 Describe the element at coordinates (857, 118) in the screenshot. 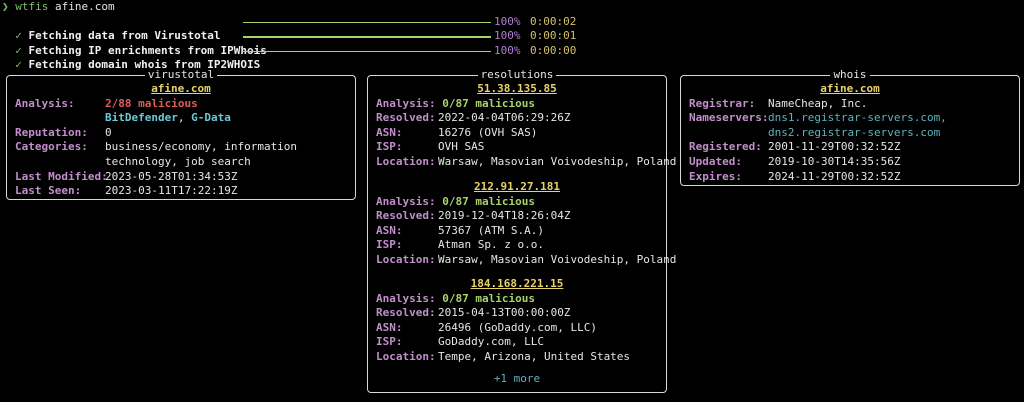

I see `nameserver-value: dns1.registrar-servers.com,` at that location.